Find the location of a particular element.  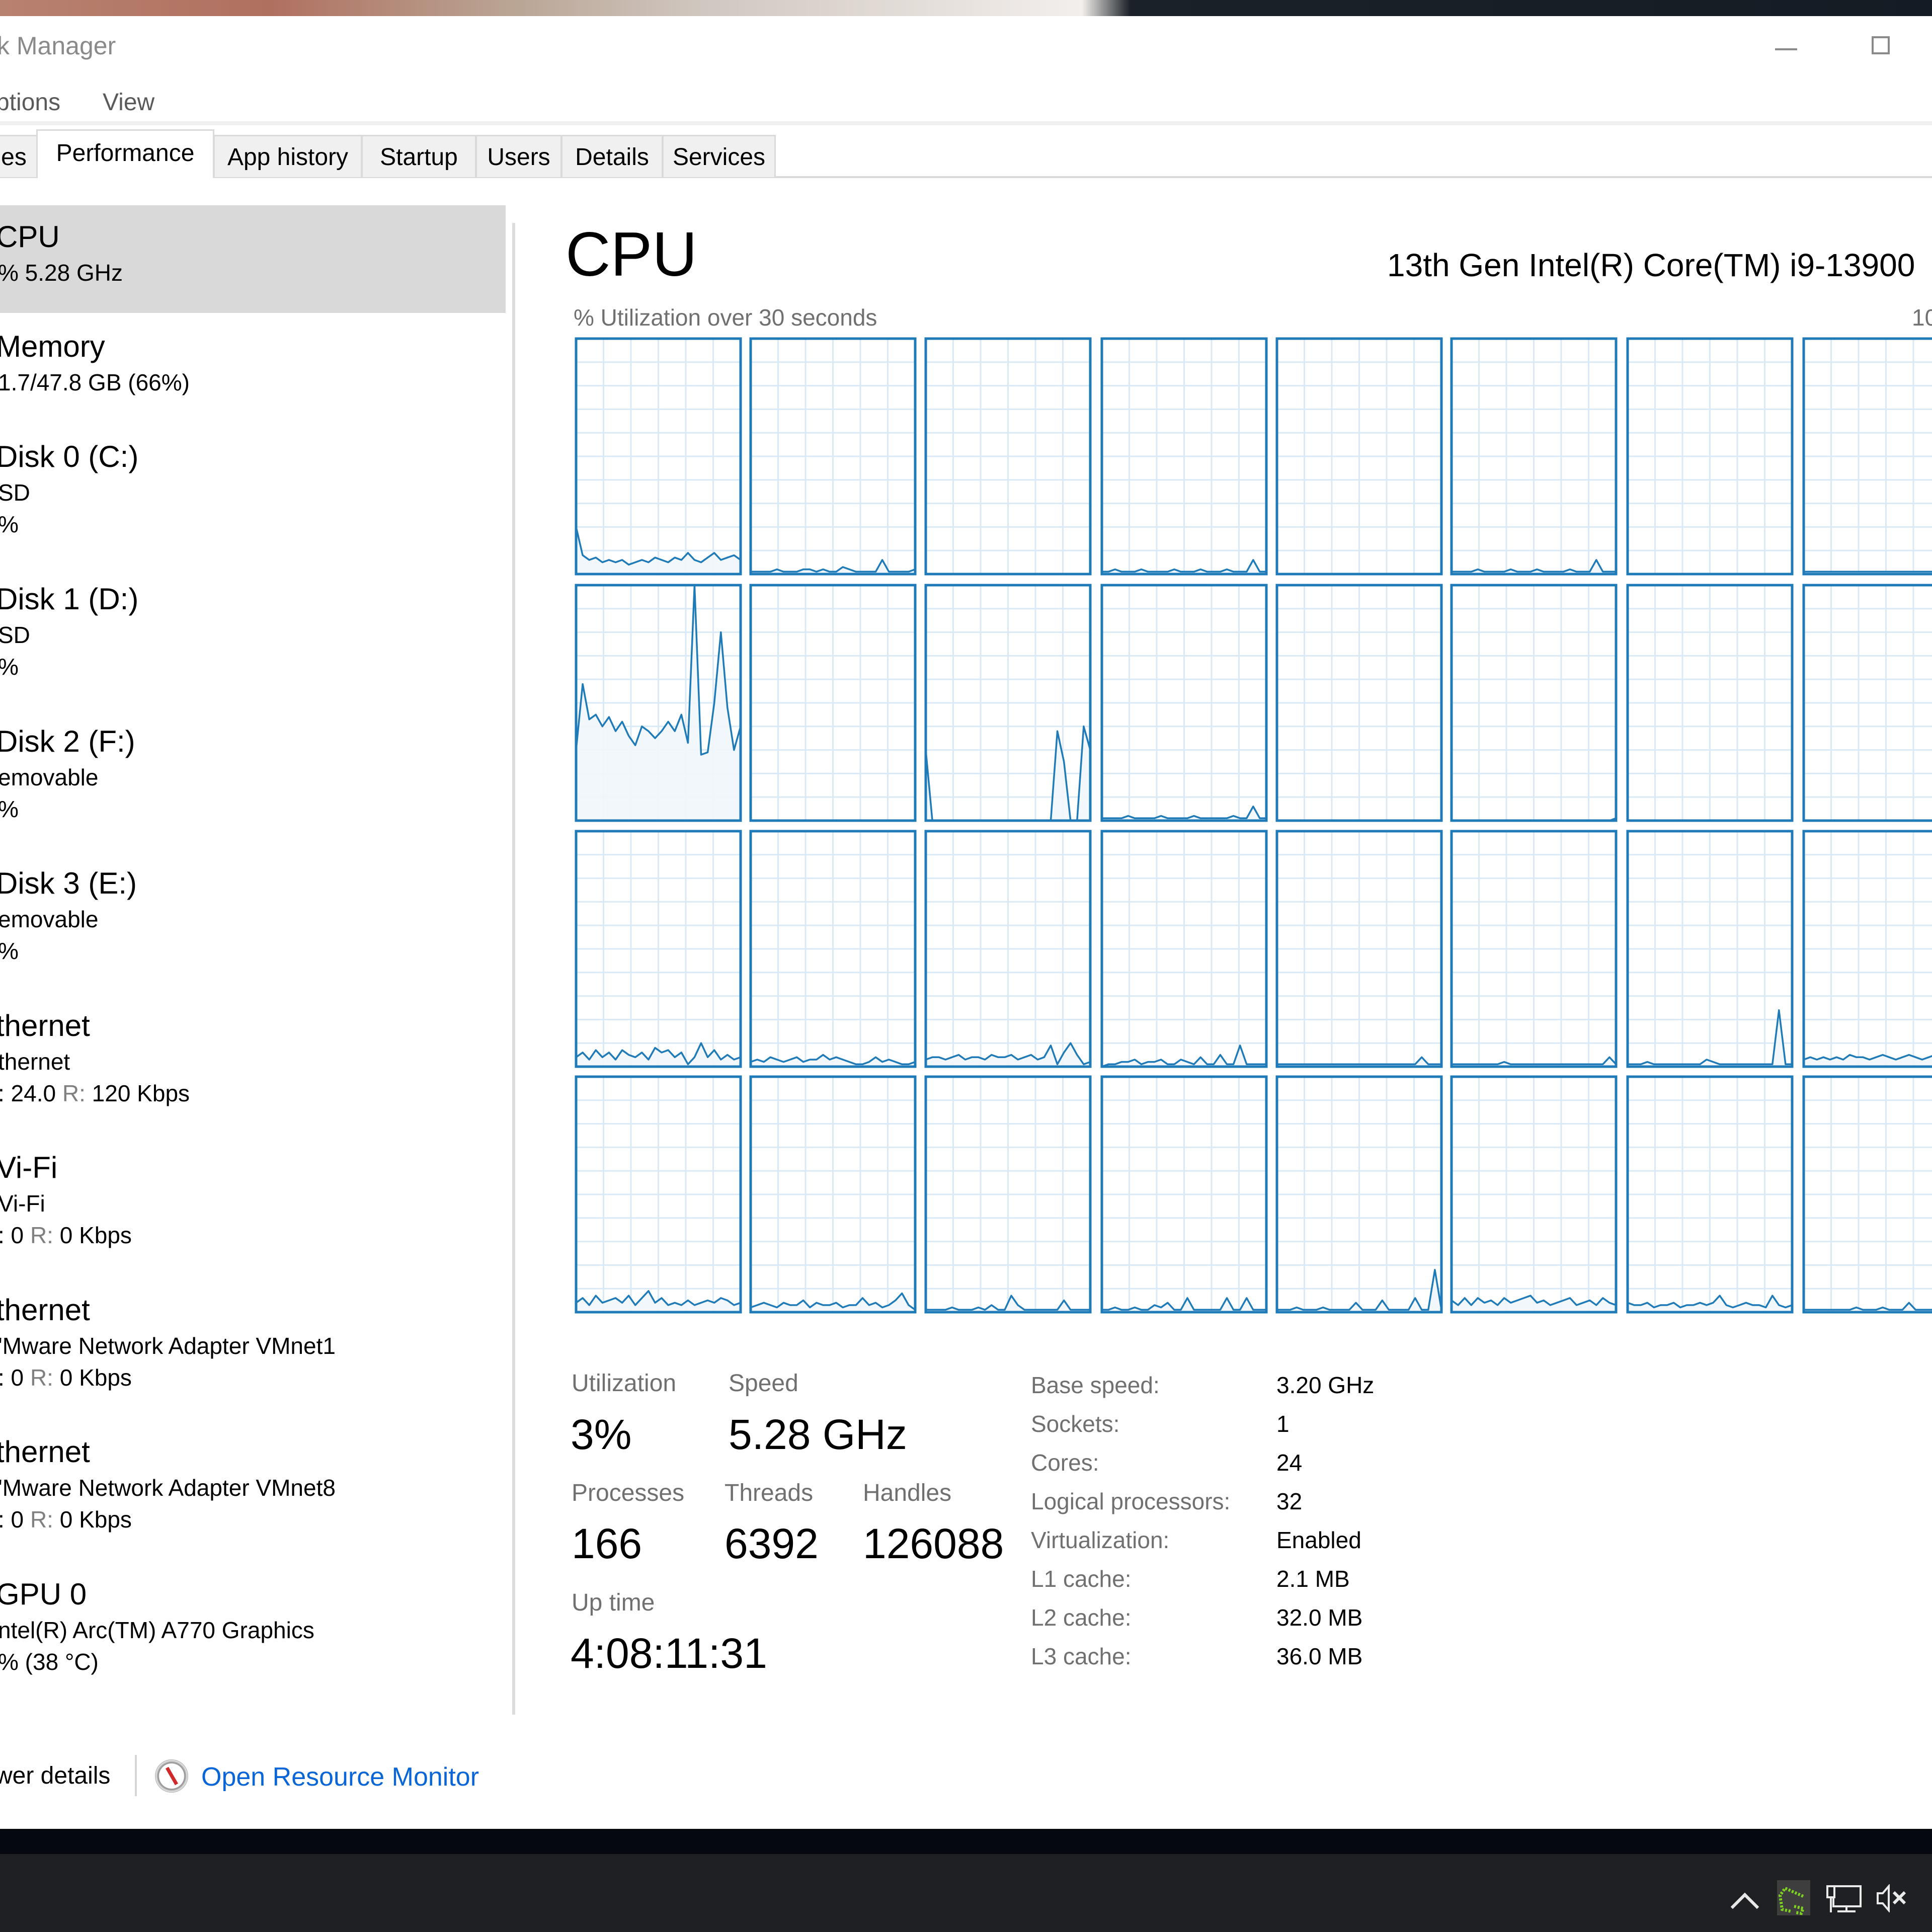

sidebar-item-disk-0: Disk 0 (C:) SD % is located at coordinates (253, 481).